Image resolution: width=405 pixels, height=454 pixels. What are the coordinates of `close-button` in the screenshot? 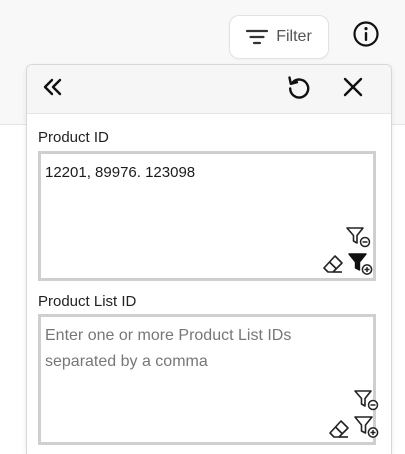 It's located at (353, 89).